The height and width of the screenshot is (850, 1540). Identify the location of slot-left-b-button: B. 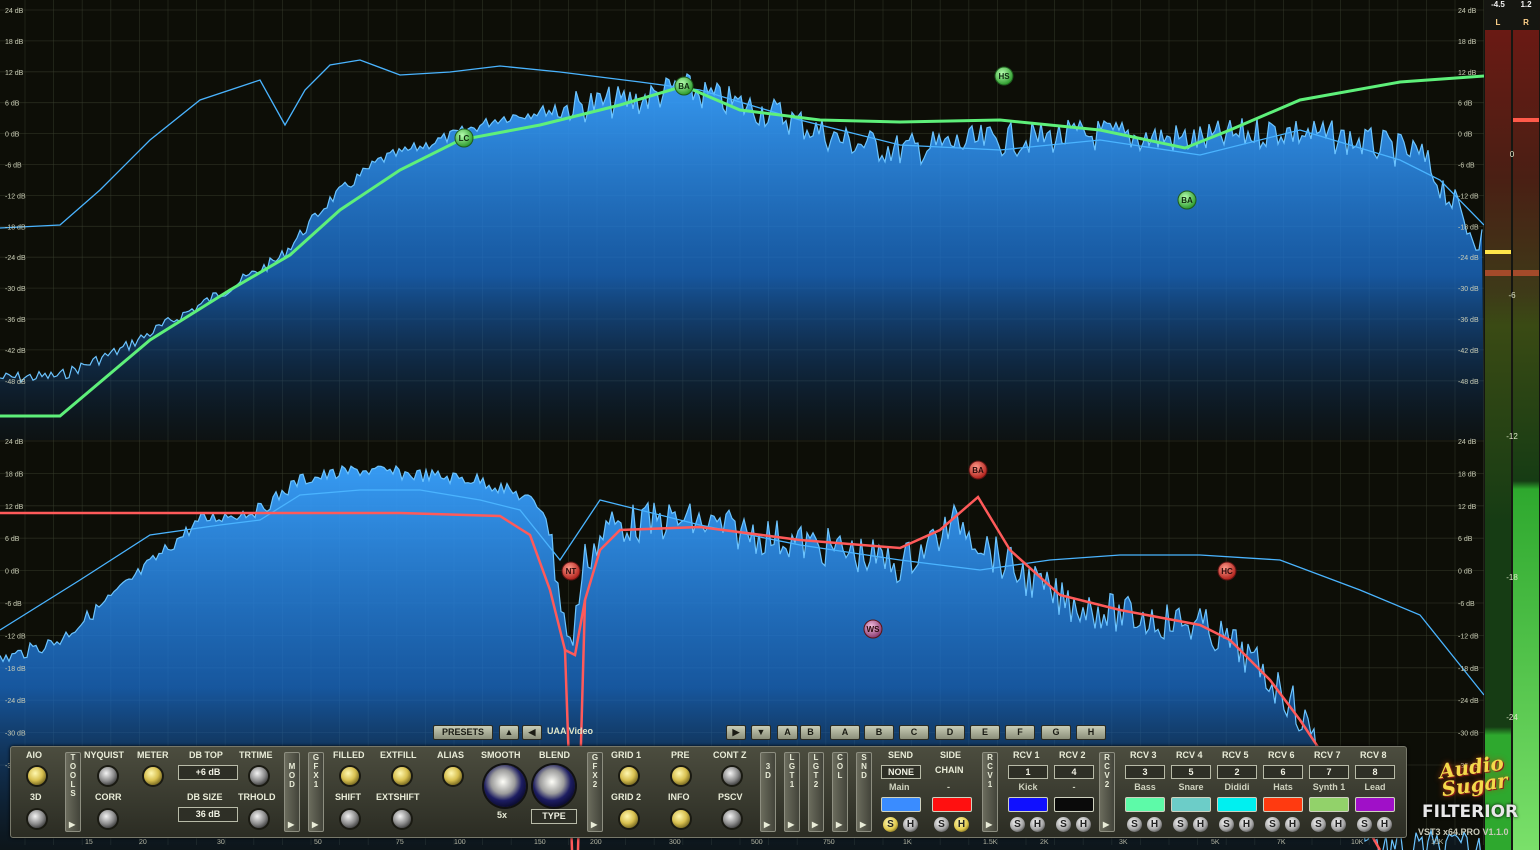
(810, 732).